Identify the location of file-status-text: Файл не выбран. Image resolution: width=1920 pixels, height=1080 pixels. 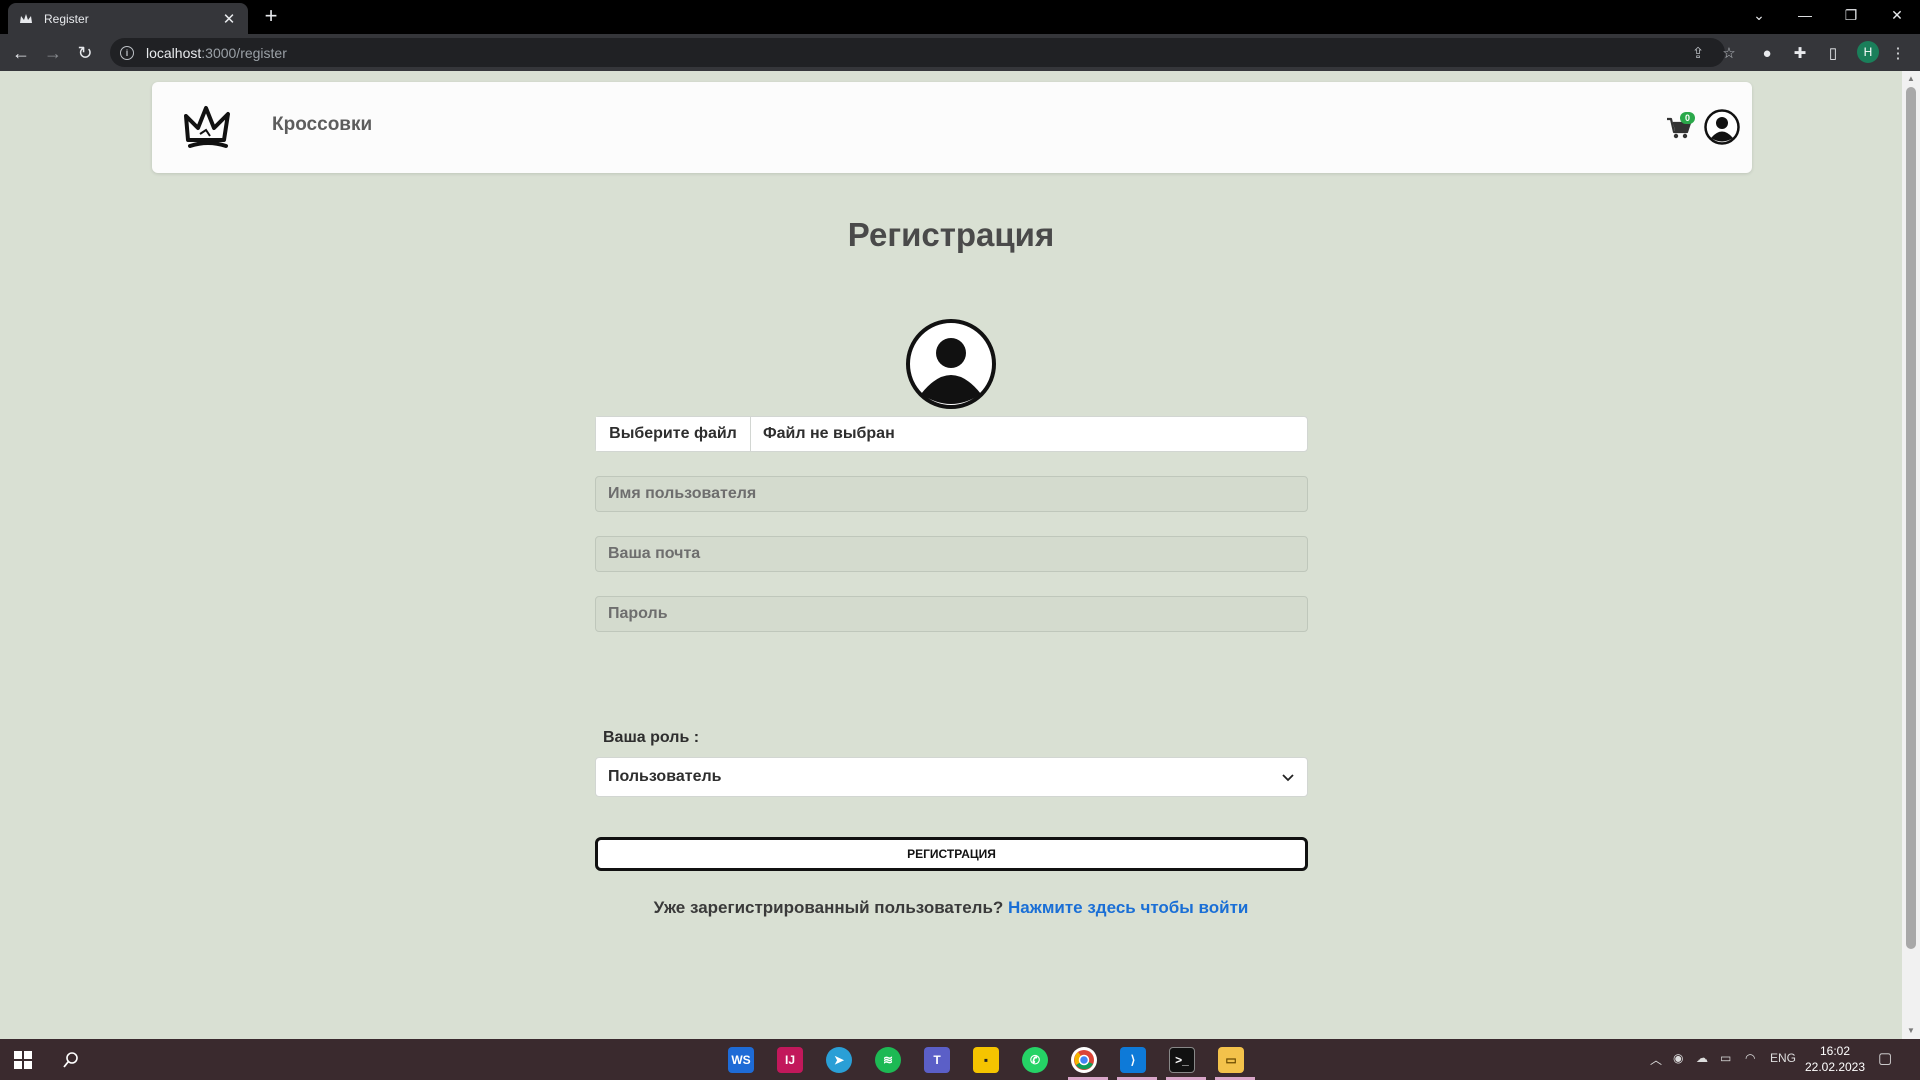
(829, 433).